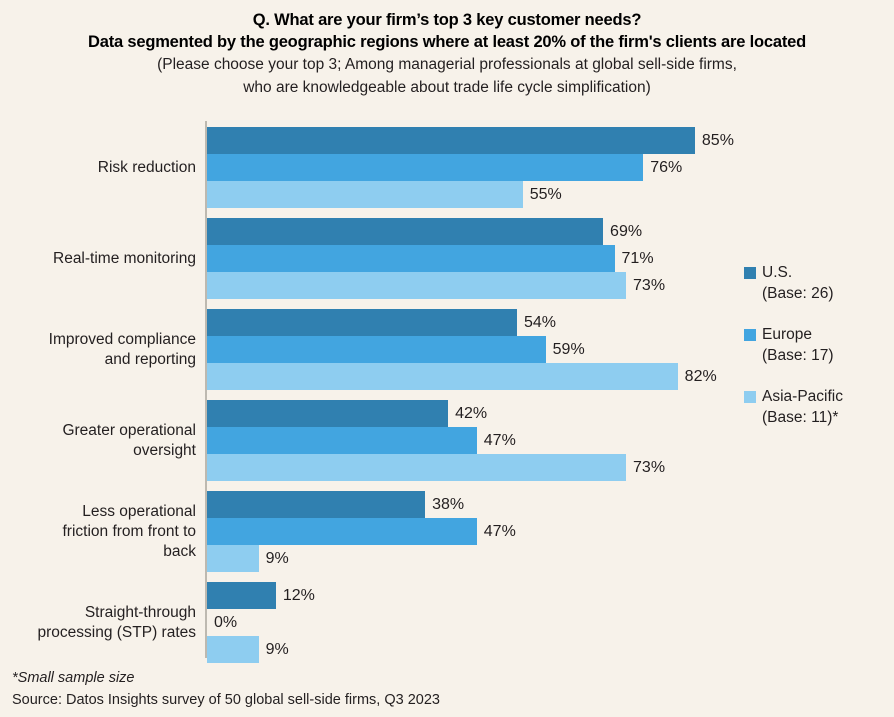 This screenshot has height=717, width=894. What do you see at coordinates (550, 595) in the screenshot?
I see `bar-row: 12%` at bounding box center [550, 595].